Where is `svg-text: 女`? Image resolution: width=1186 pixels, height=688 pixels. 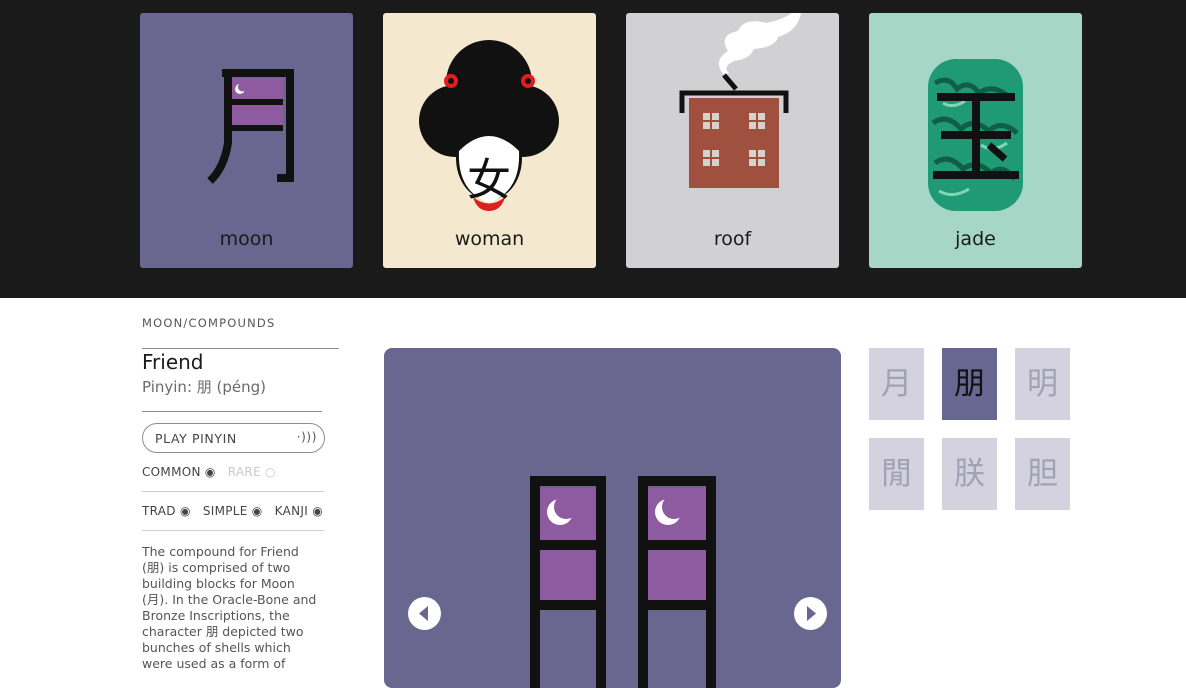 svg-text: 女 is located at coordinates (489, 180).